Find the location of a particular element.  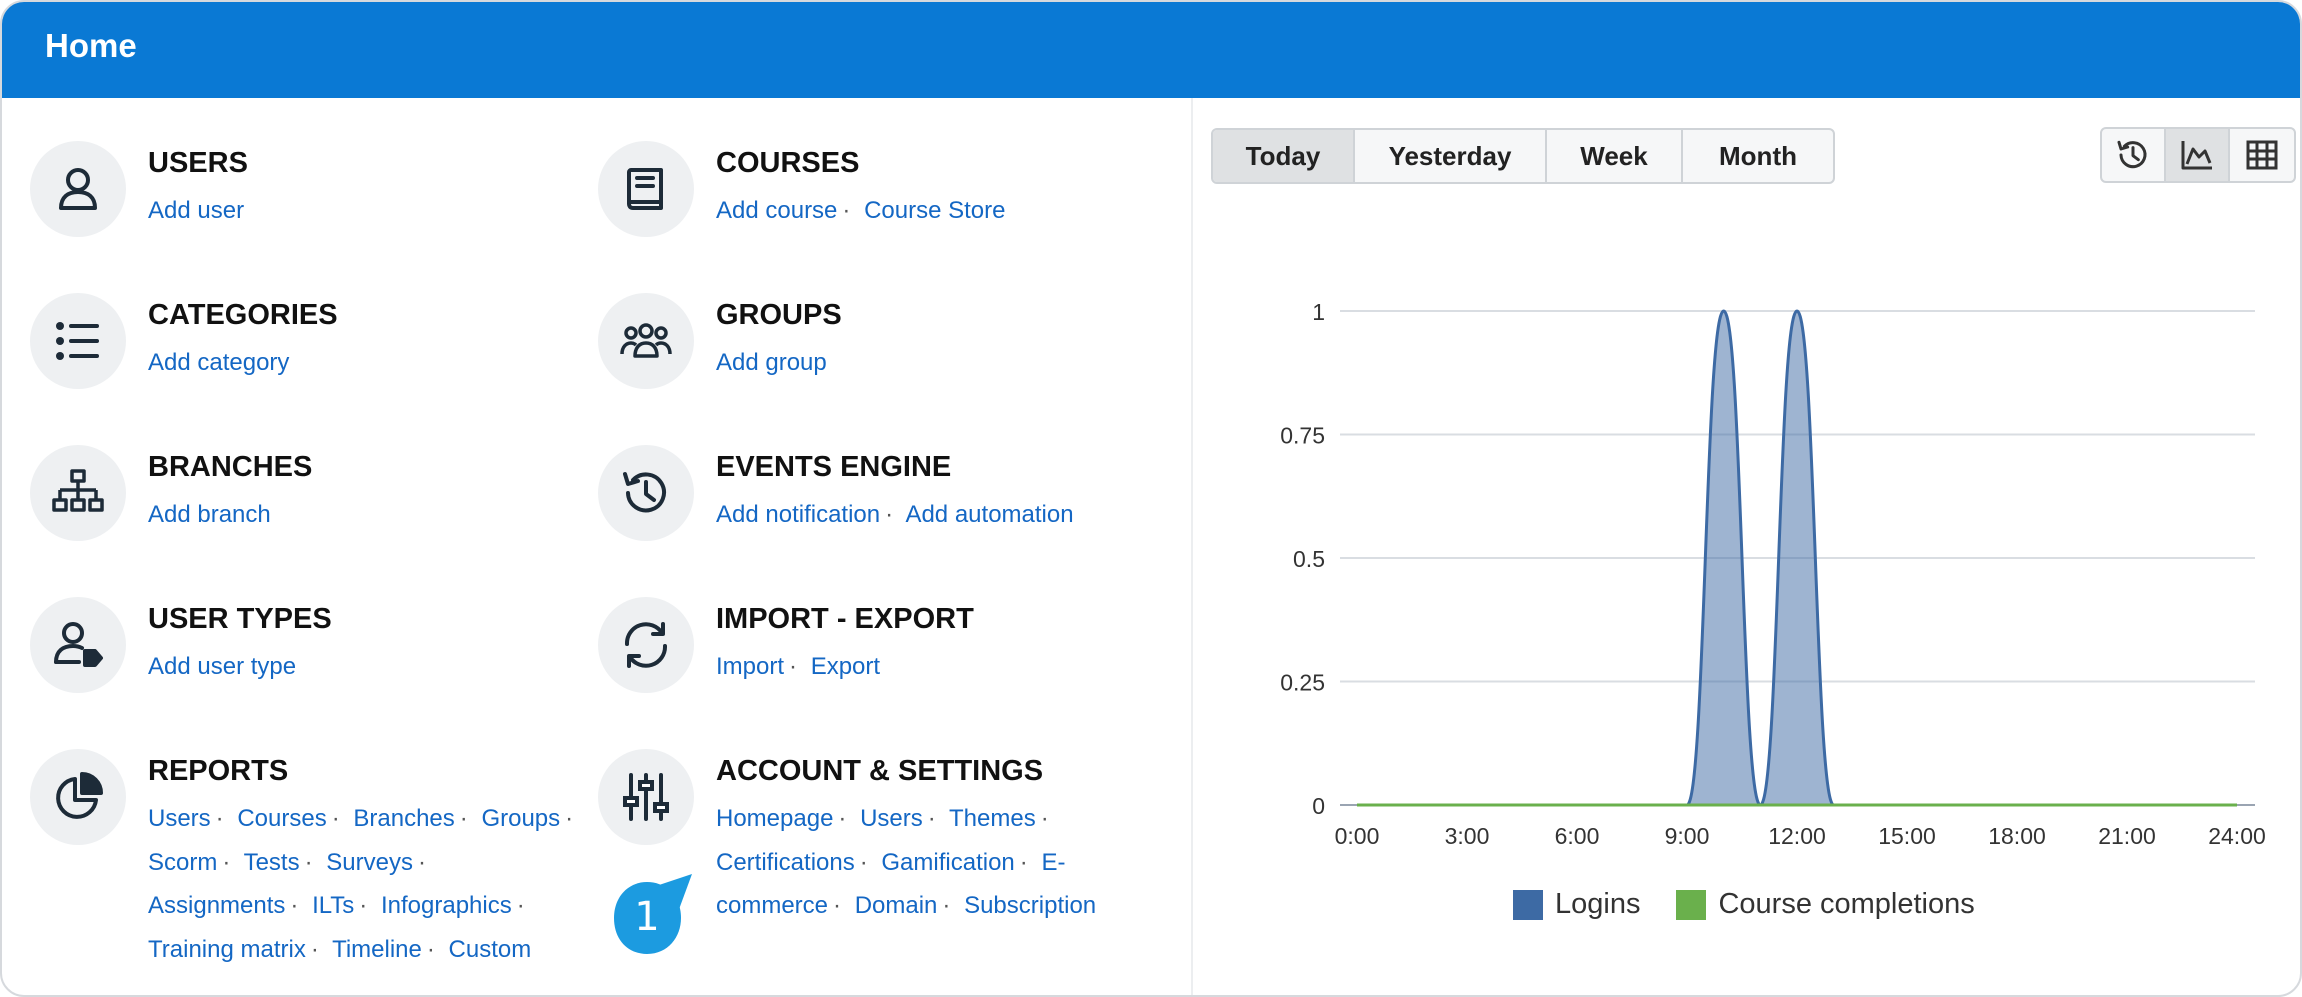

link-tests: Tests is located at coordinates (272, 862).